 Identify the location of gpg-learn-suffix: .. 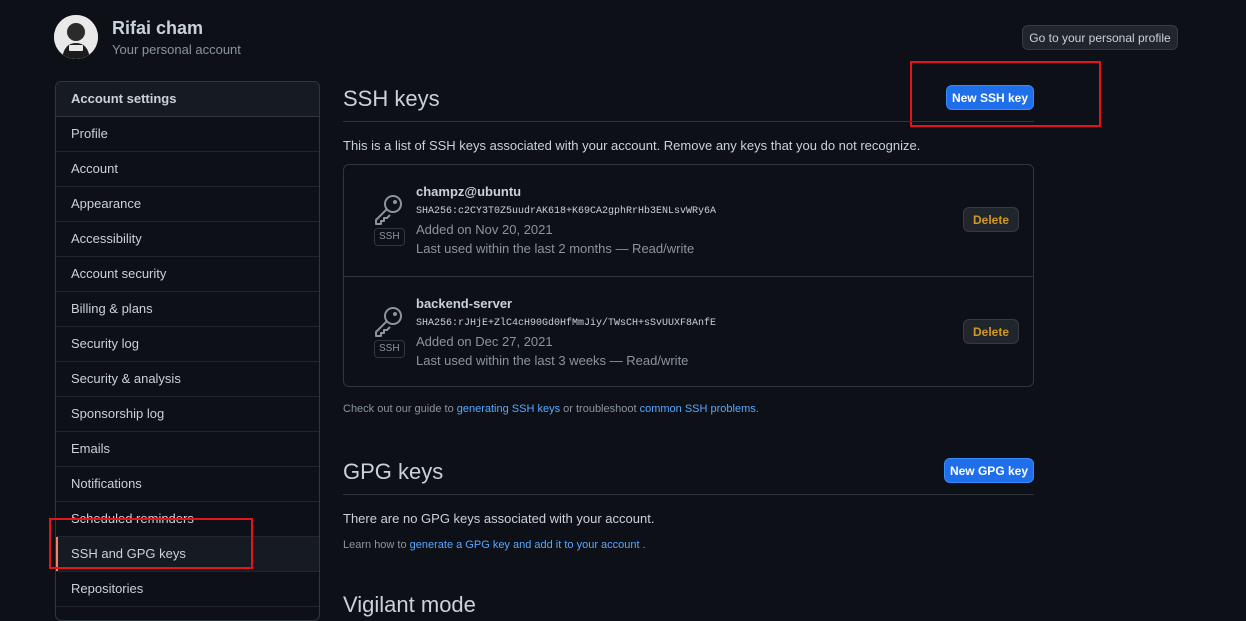
(642, 545).